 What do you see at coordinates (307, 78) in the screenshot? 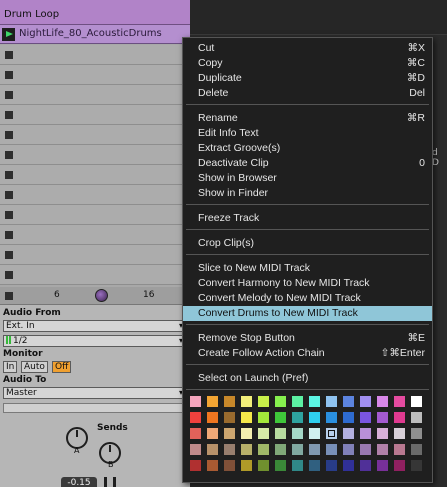
I see `menu-item-duplicate: Duplicate ⌘D` at bounding box center [307, 78].